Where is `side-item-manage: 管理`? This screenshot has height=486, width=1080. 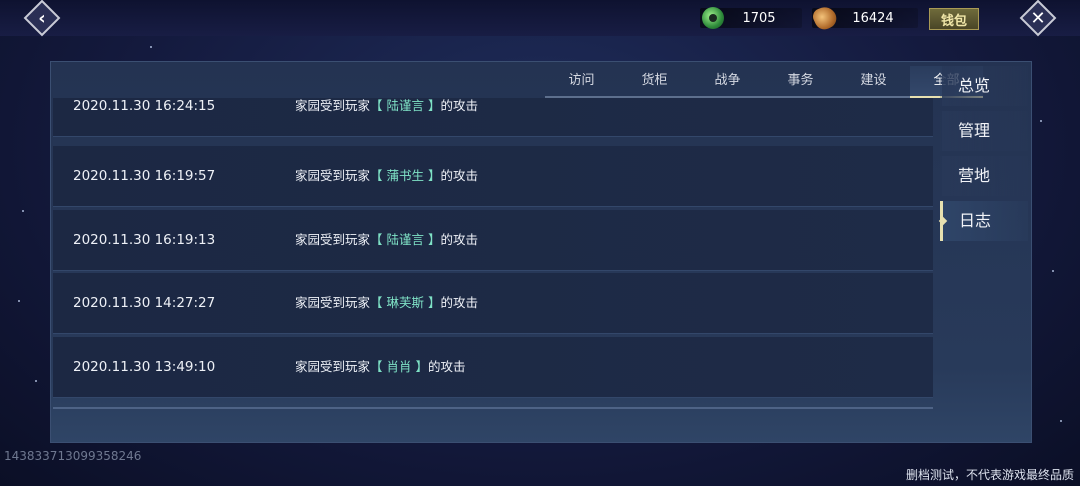 side-item-manage: 管理 is located at coordinates (984, 131).